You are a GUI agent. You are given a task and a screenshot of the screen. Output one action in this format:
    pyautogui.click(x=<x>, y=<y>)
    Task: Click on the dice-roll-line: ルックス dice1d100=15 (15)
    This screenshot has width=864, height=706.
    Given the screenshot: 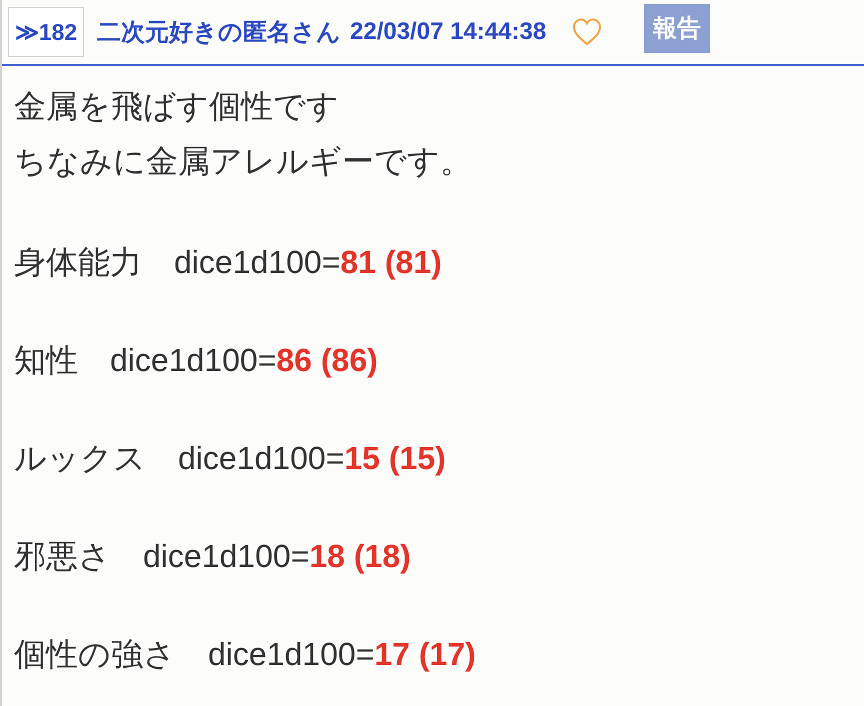 What is the action you would take?
    pyautogui.click(x=230, y=458)
    